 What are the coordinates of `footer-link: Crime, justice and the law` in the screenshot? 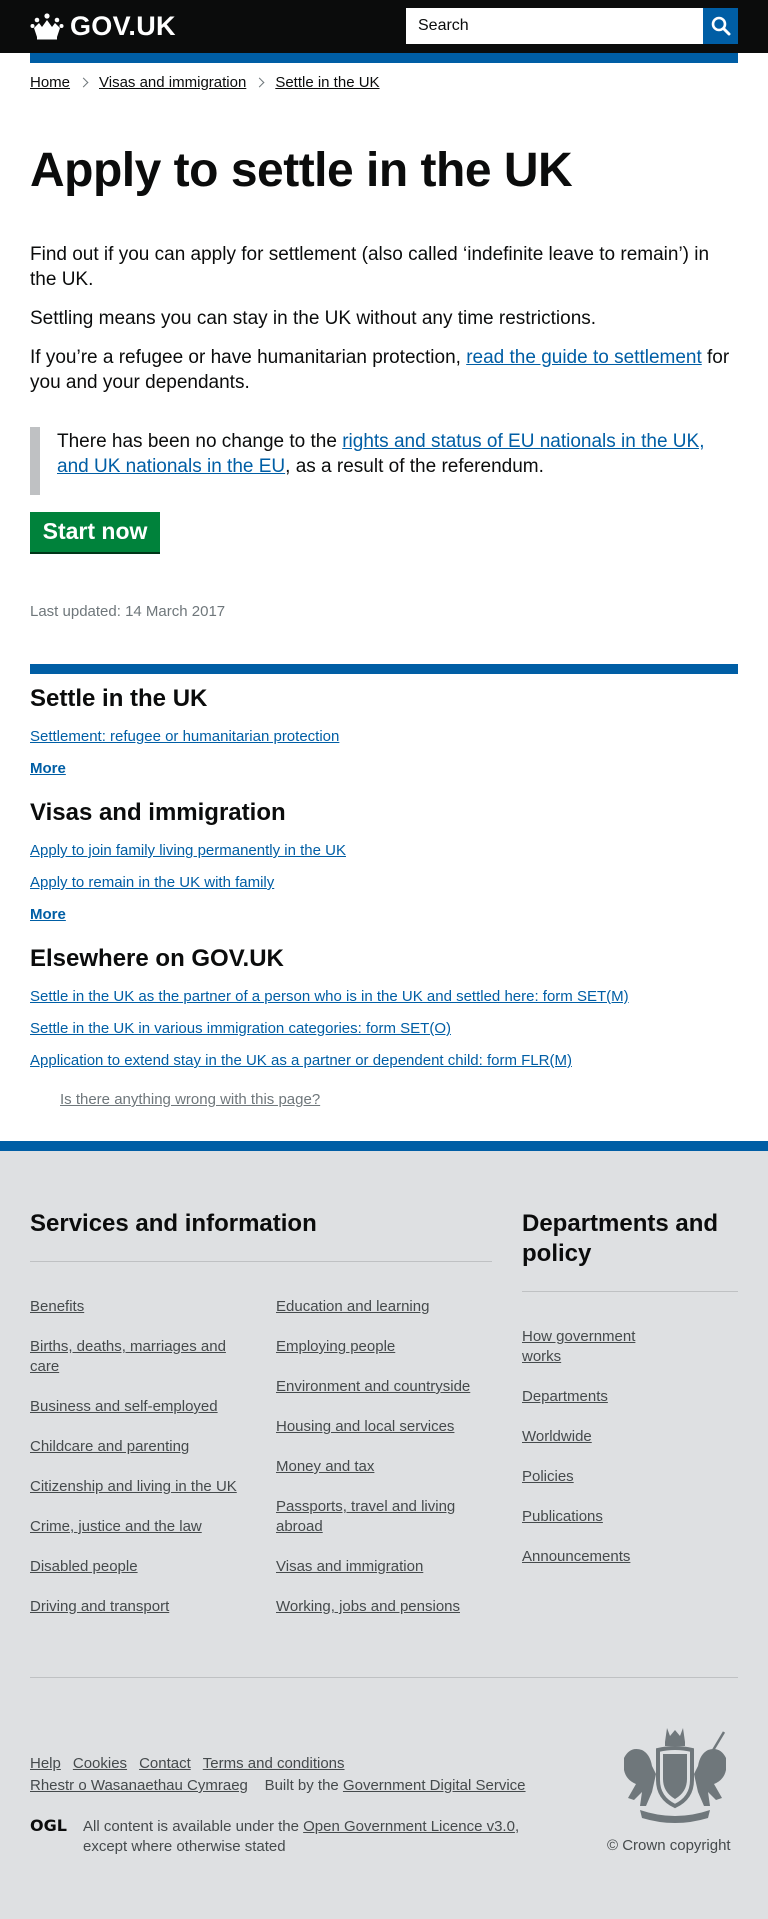 It's located at (150, 1527).